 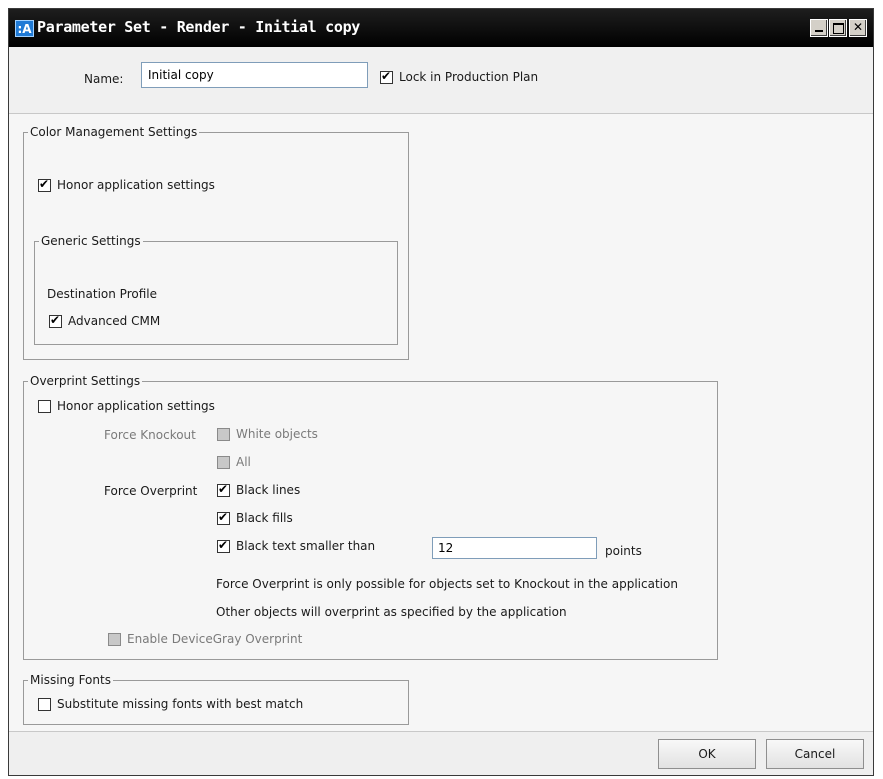 I want to click on substitute-fonts-label: Substitute missing fonts with best match, so click(x=180, y=704).